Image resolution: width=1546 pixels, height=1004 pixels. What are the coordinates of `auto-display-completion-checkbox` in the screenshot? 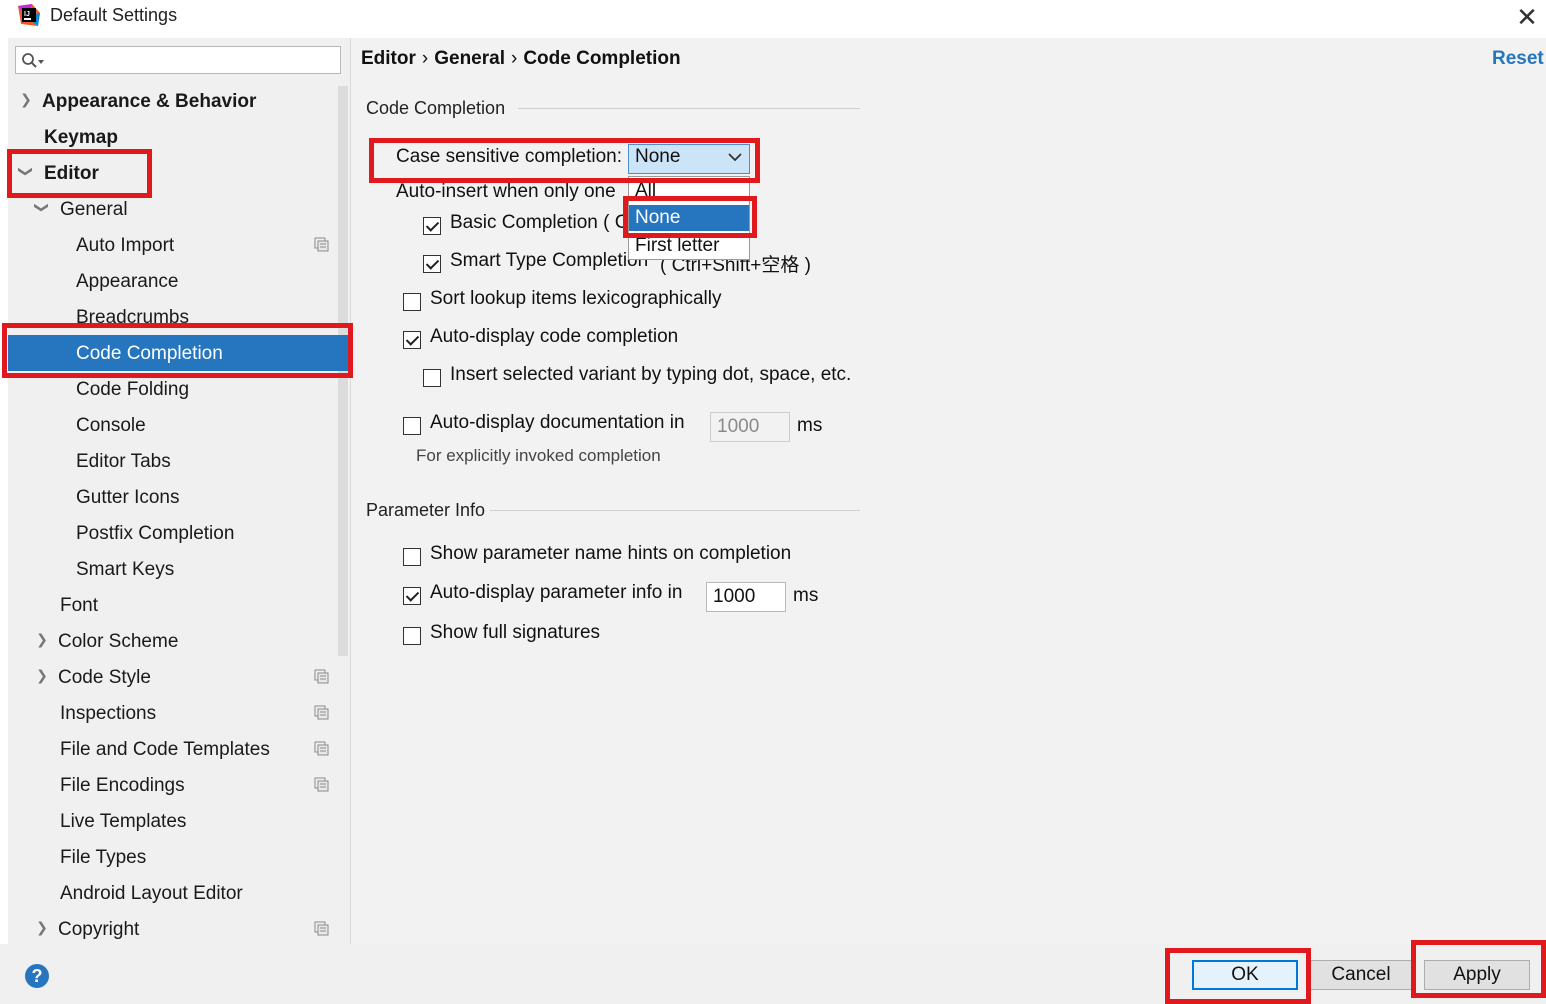 It's located at (412, 340).